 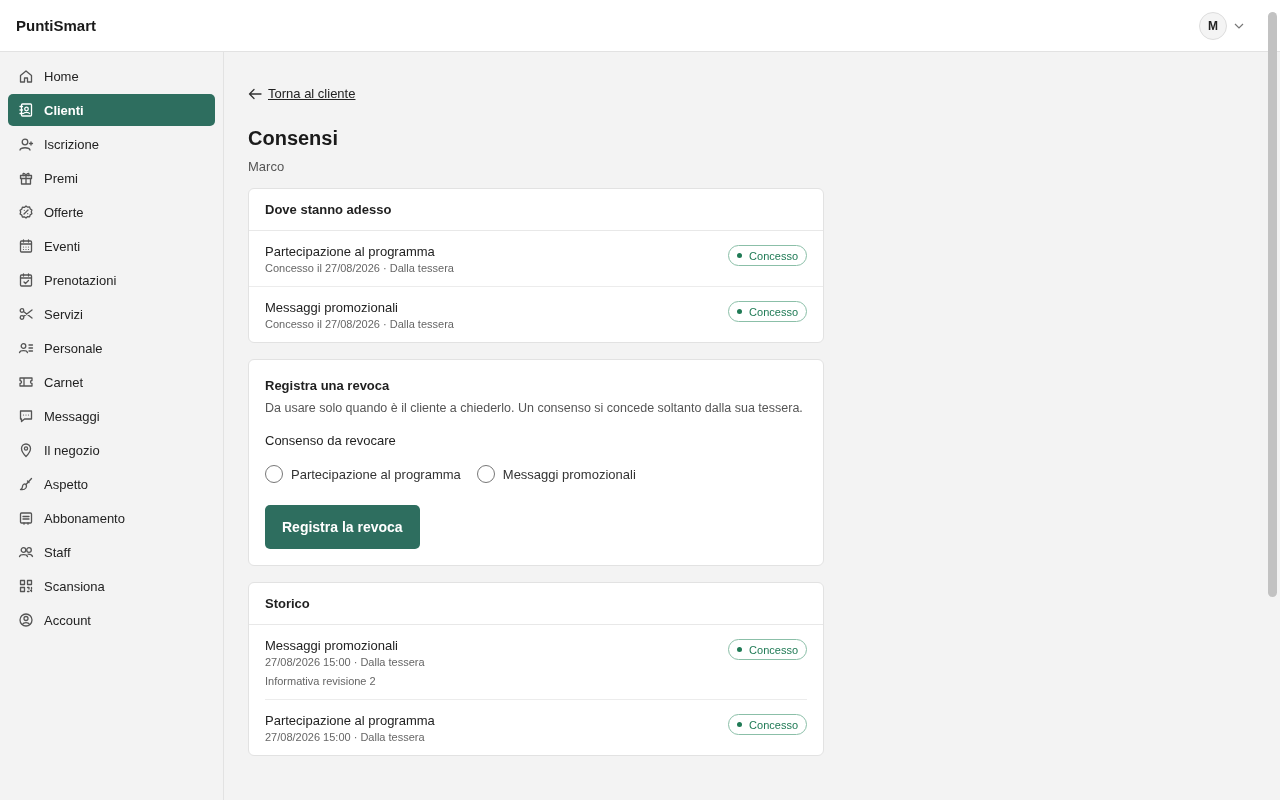 I want to click on page-title: Consensi, so click(x=293, y=138).